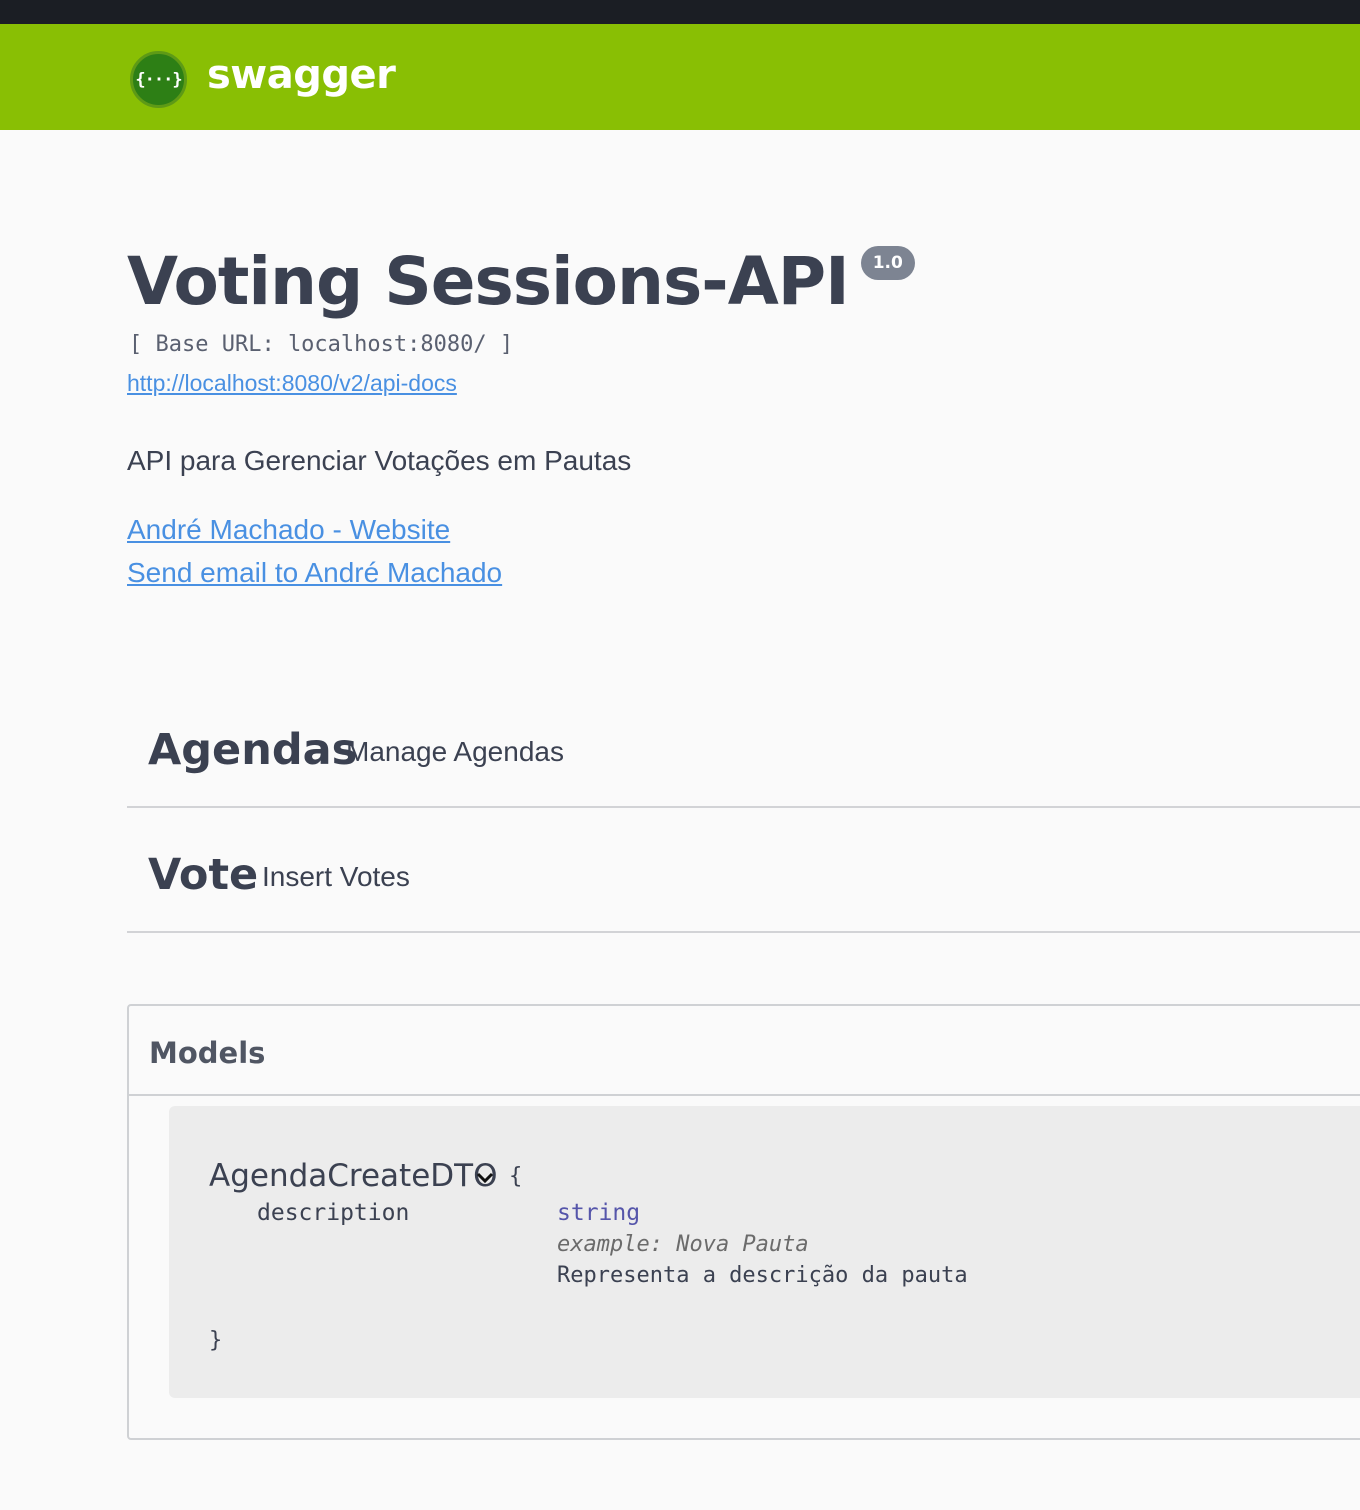 This screenshot has width=1360, height=1510. I want to click on contact-email-link: Send email to André Machado, so click(314, 573).